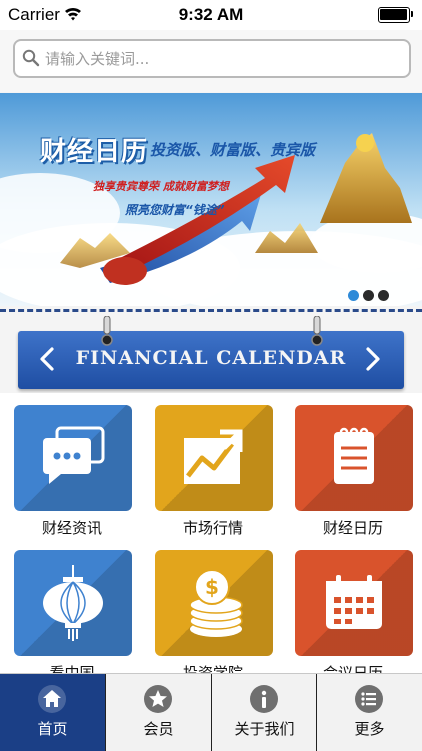 This screenshot has width=422, height=751. I want to click on tile-label: 看中国, so click(72, 668).